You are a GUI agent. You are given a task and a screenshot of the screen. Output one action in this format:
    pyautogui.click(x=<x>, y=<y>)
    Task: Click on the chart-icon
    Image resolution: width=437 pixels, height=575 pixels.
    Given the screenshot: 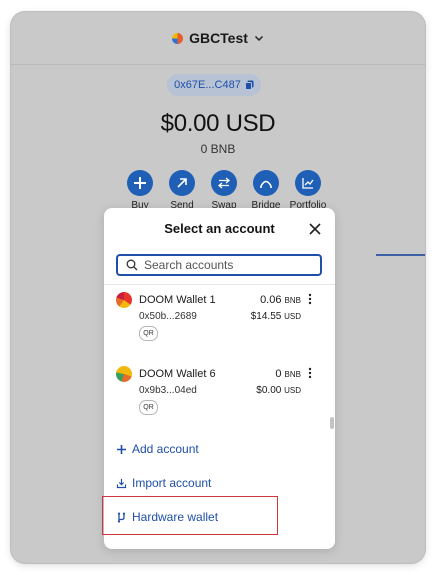 What is the action you would take?
    pyautogui.click(x=308, y=183)
    